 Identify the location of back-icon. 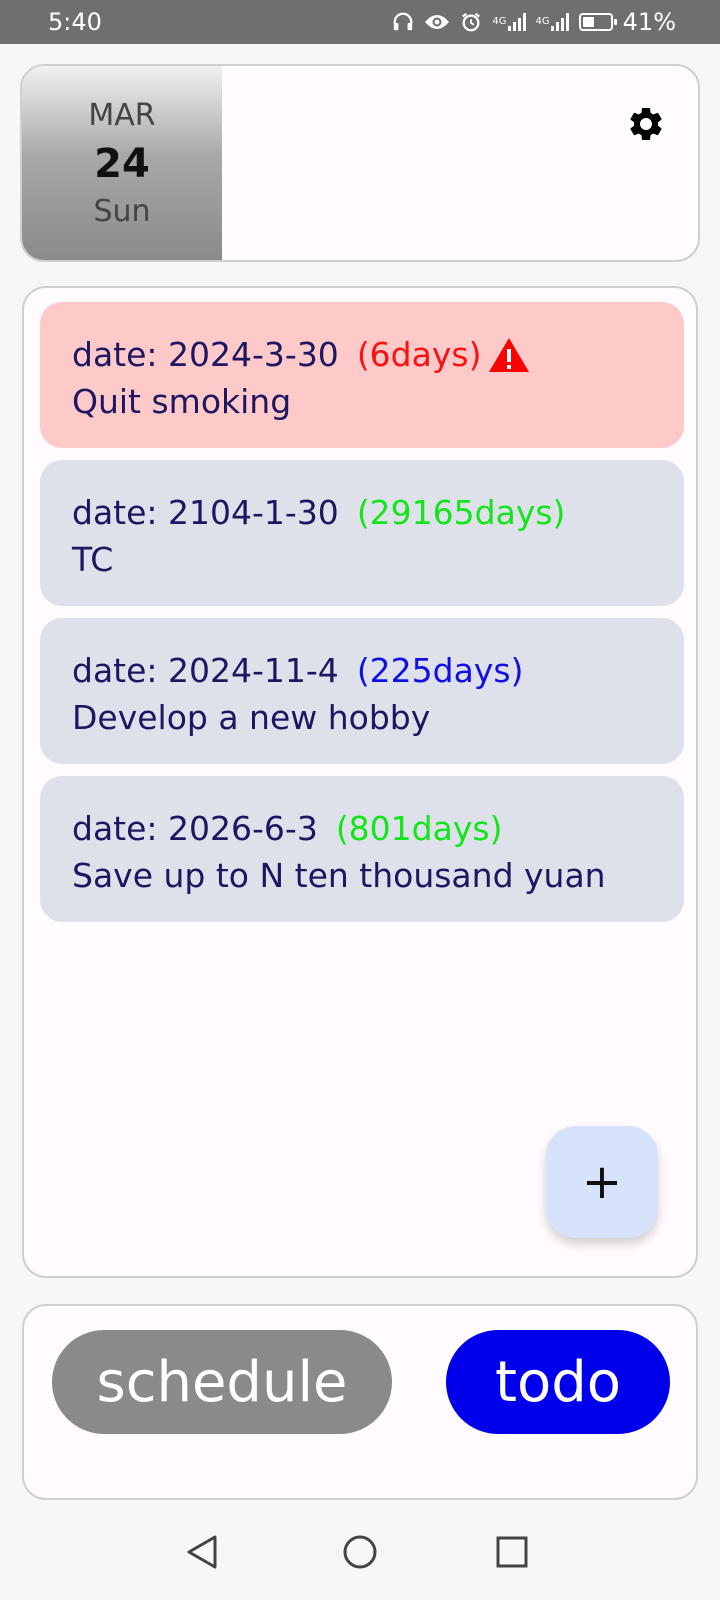
(202, 1554).